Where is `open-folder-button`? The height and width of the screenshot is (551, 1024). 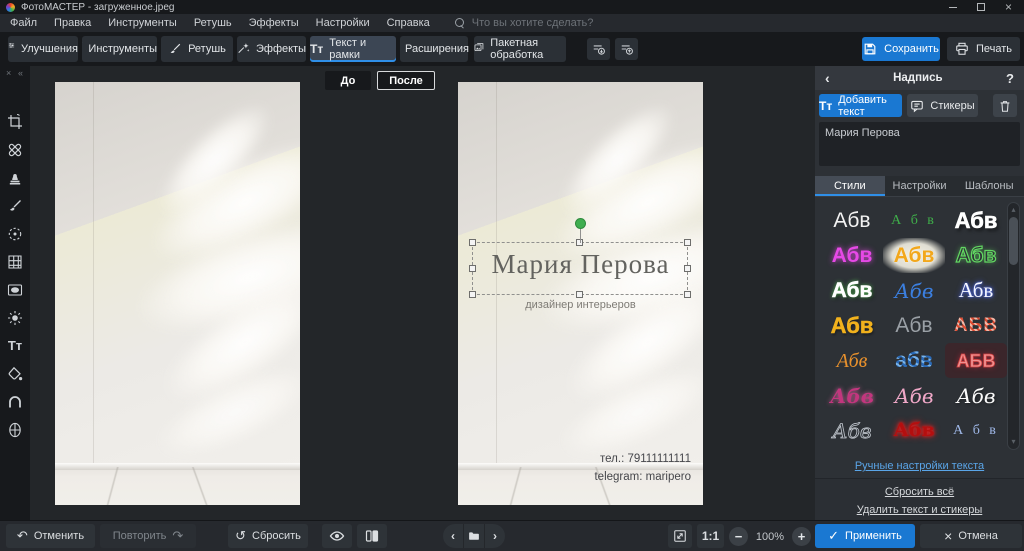 open-folder-button is located at coordinates (473, 536).